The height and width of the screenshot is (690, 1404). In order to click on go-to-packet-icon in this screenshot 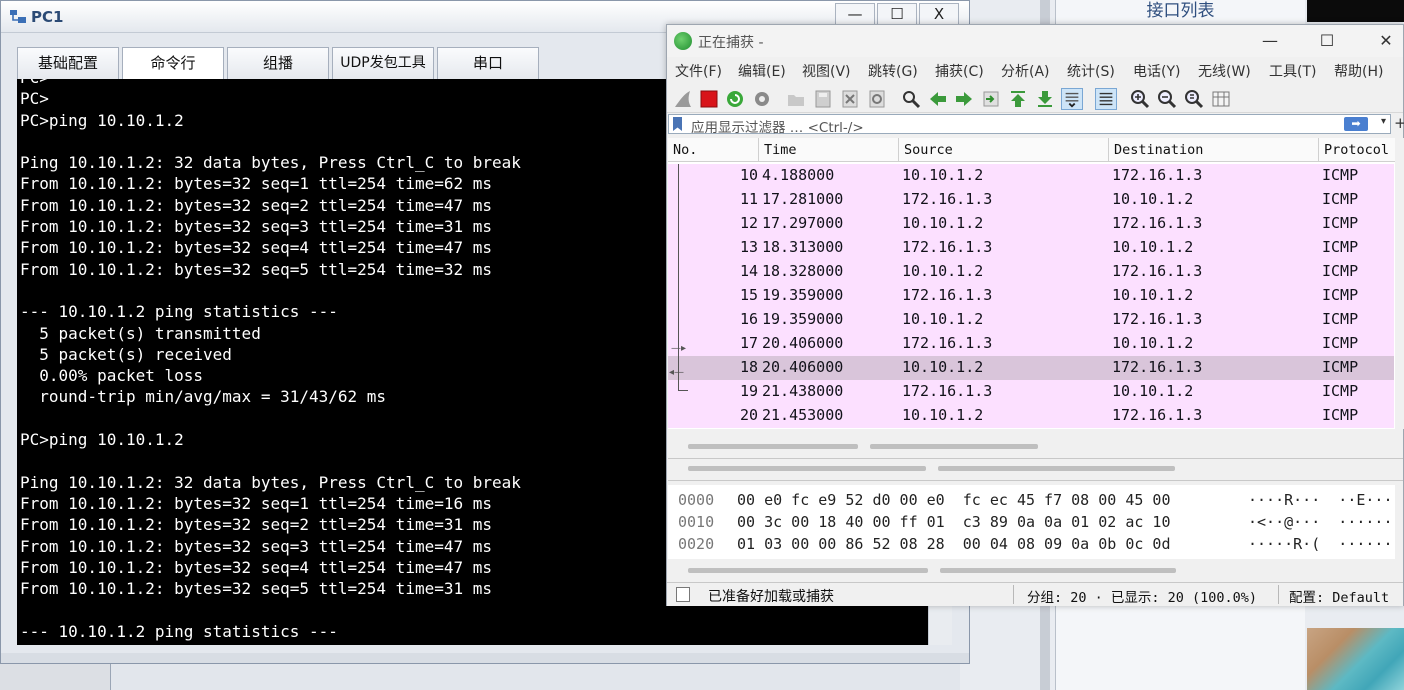, I will do `click(991, 99)`.